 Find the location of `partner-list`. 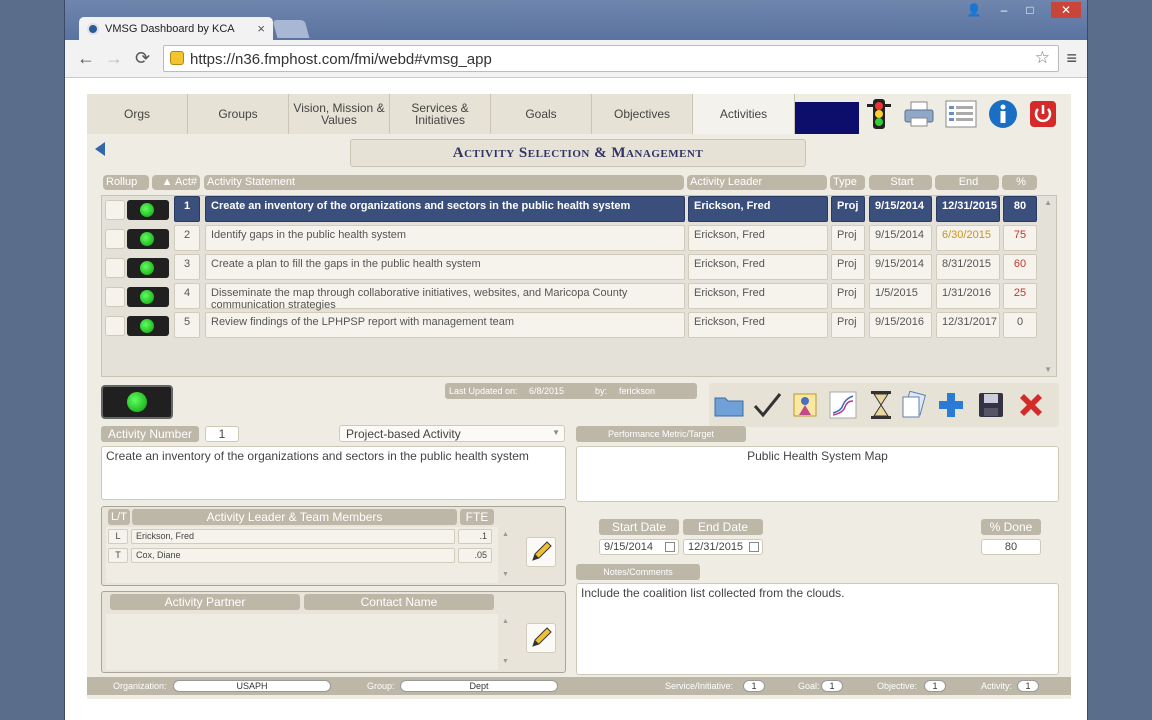

partner-list is located at coordinates (302, 642).